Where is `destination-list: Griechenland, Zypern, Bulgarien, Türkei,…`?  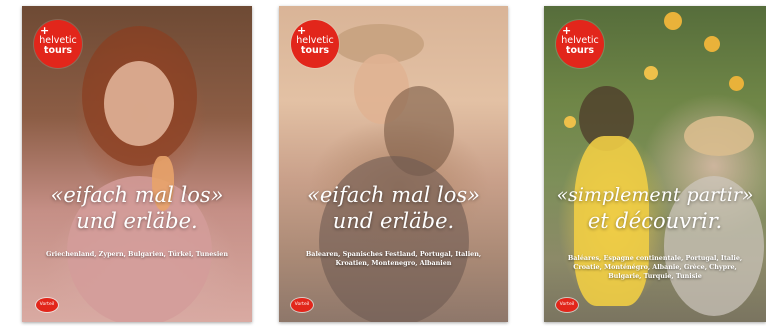 destination-list: Griechenland, Zypern, Bulgarien, Türkei,… is located at coordinates (137, 254).